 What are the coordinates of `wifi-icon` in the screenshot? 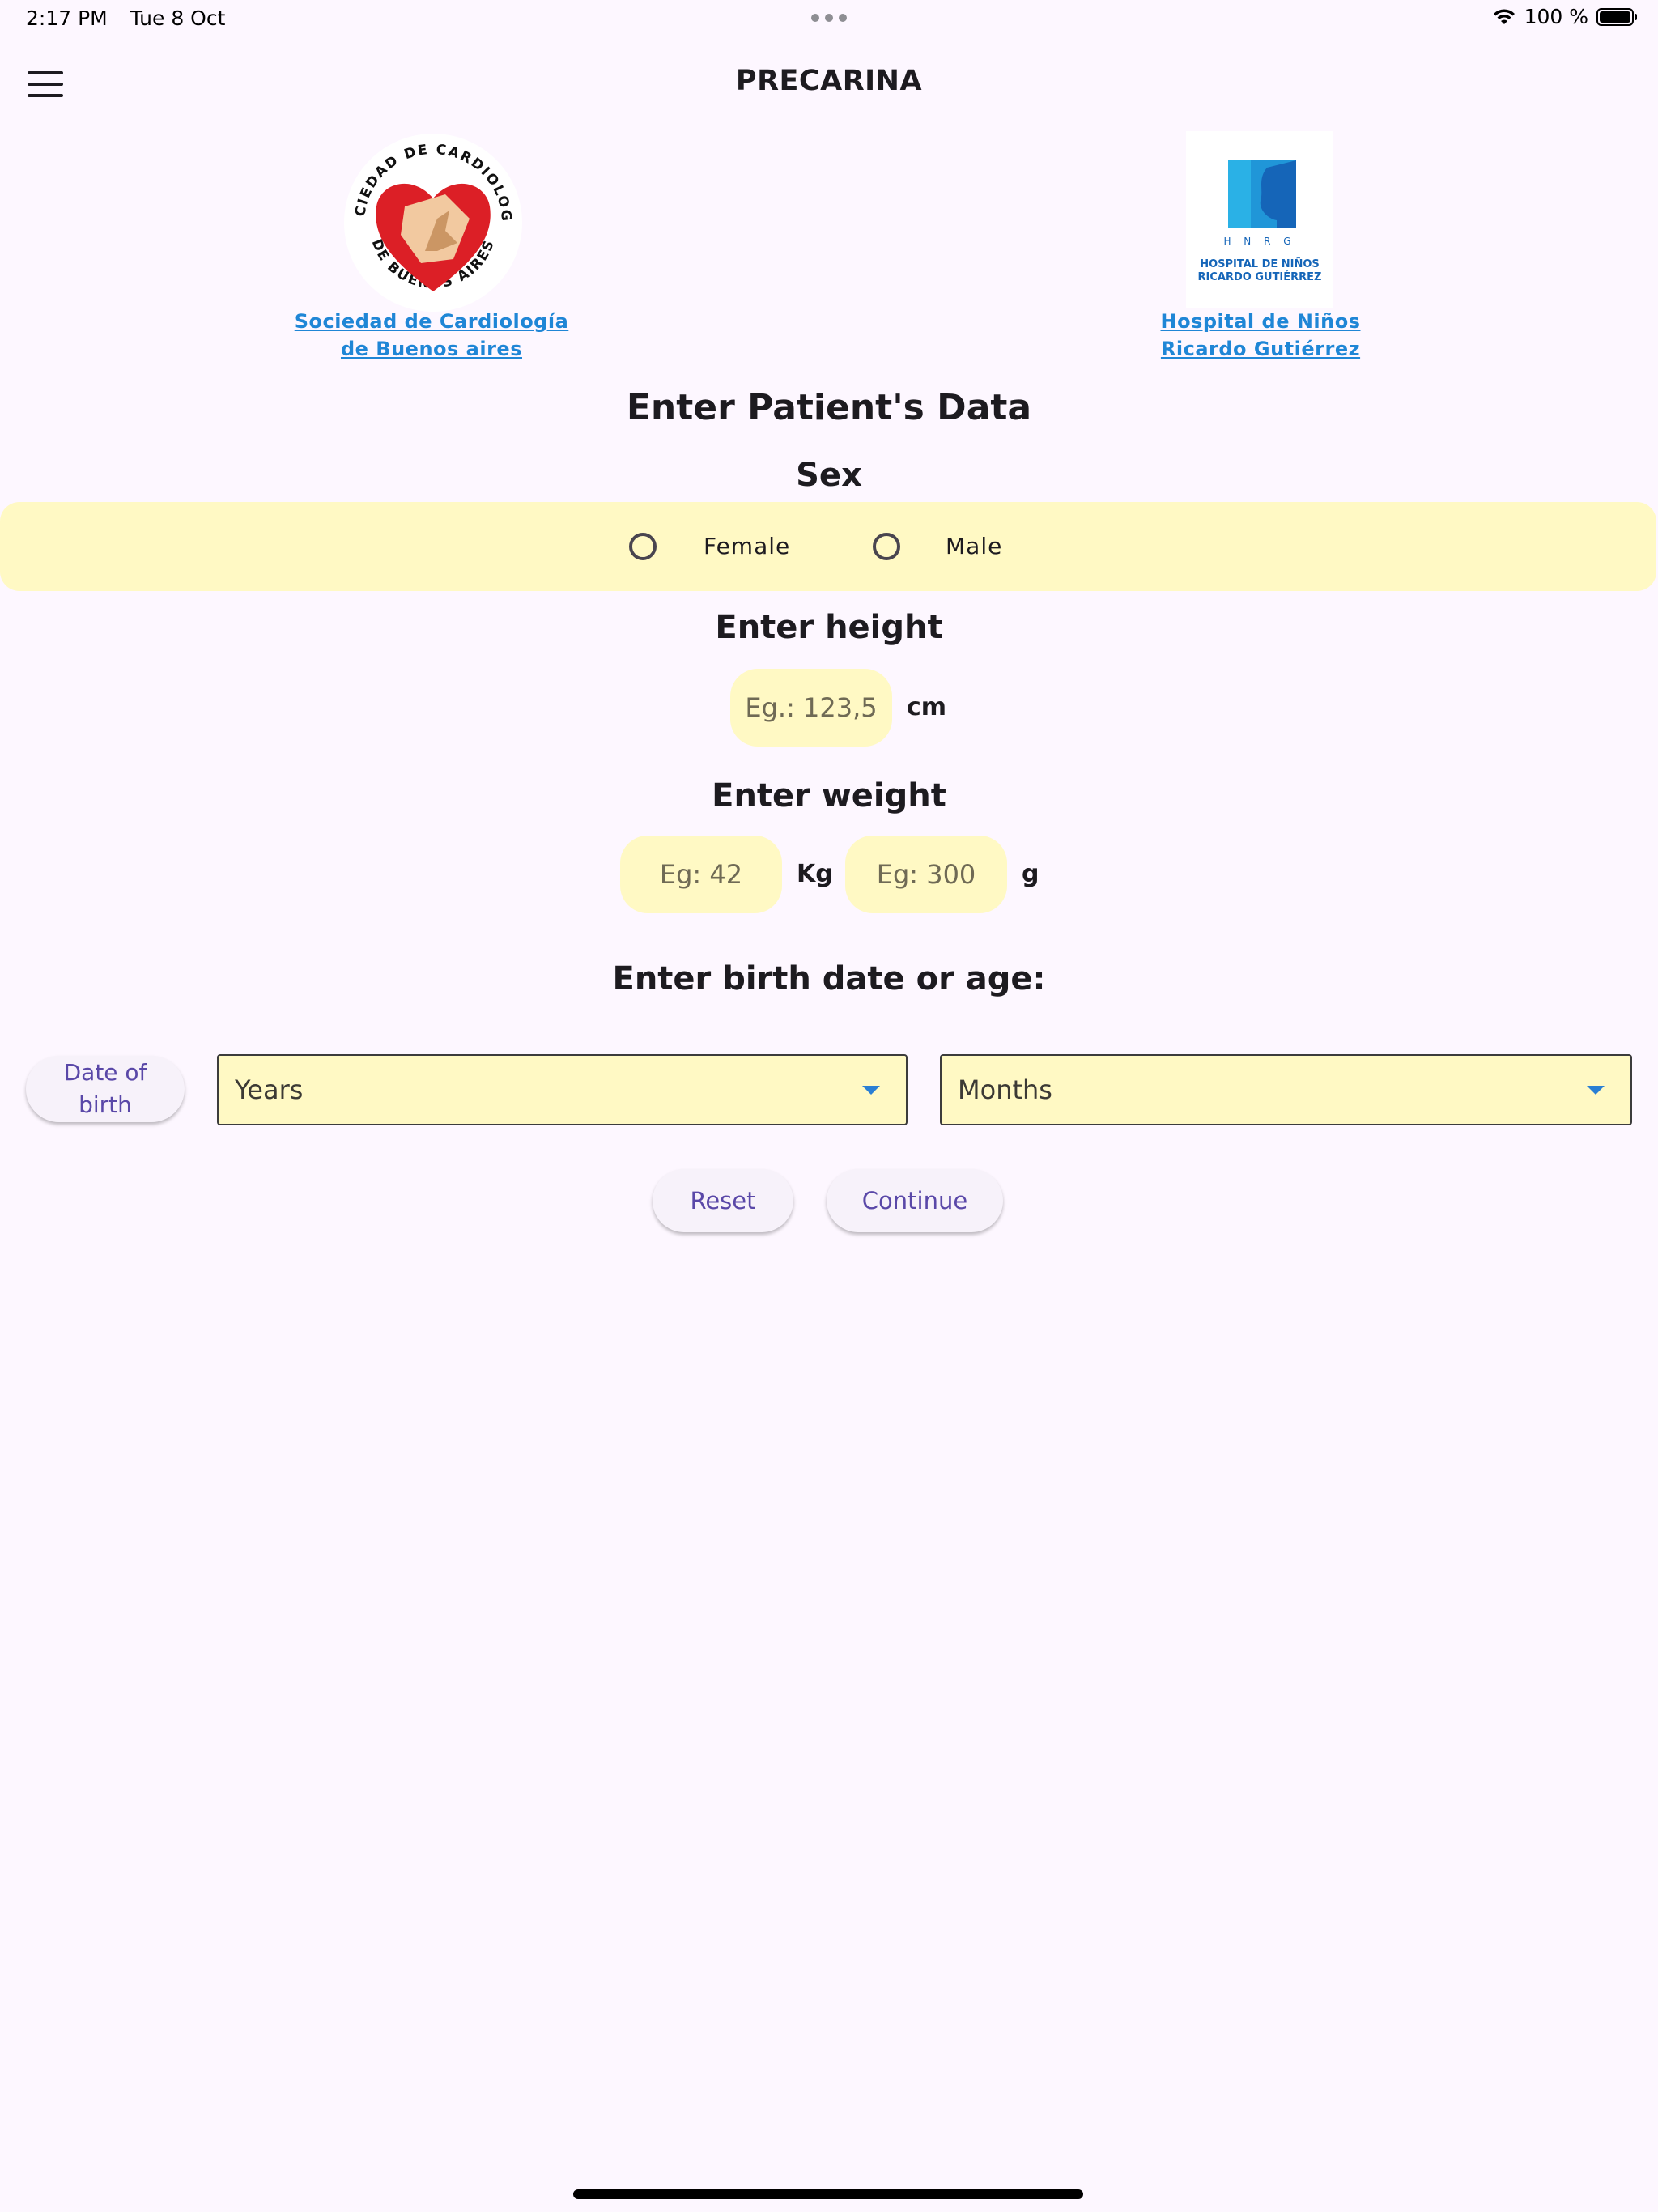 It's located at (1504, 16).